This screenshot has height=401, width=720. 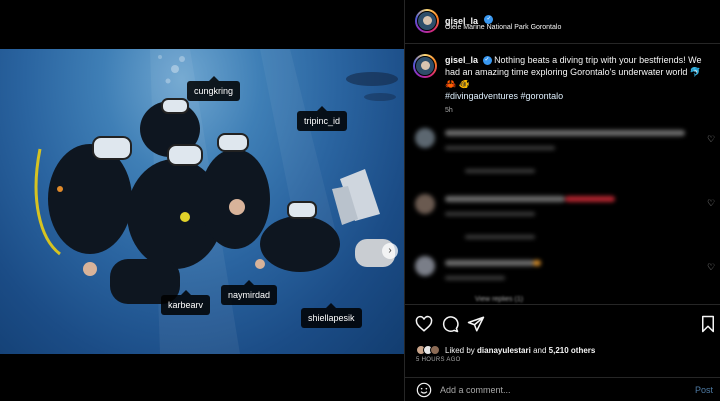 I want to click on caption-username: gisel_la, so click(x=461, y=60).